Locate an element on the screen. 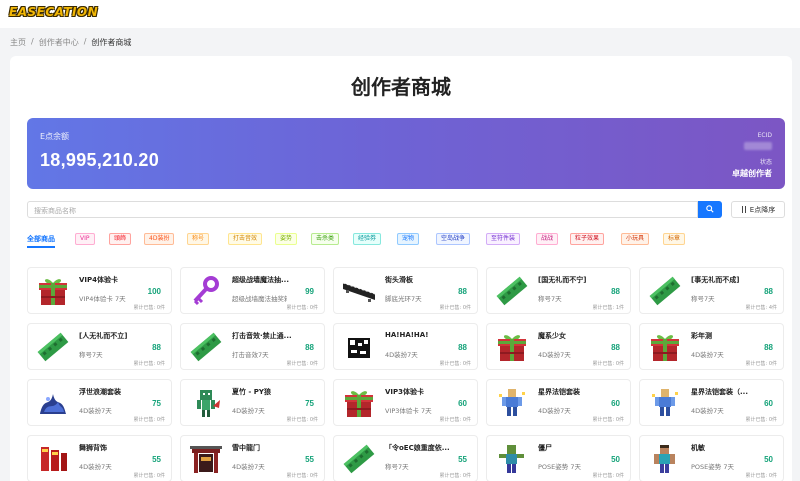 The image size is (800, 481). product-card: 夏竹 - PY狼 4D装扮7天 75 累计已售: 0件 is located at coordinates (252, 402).